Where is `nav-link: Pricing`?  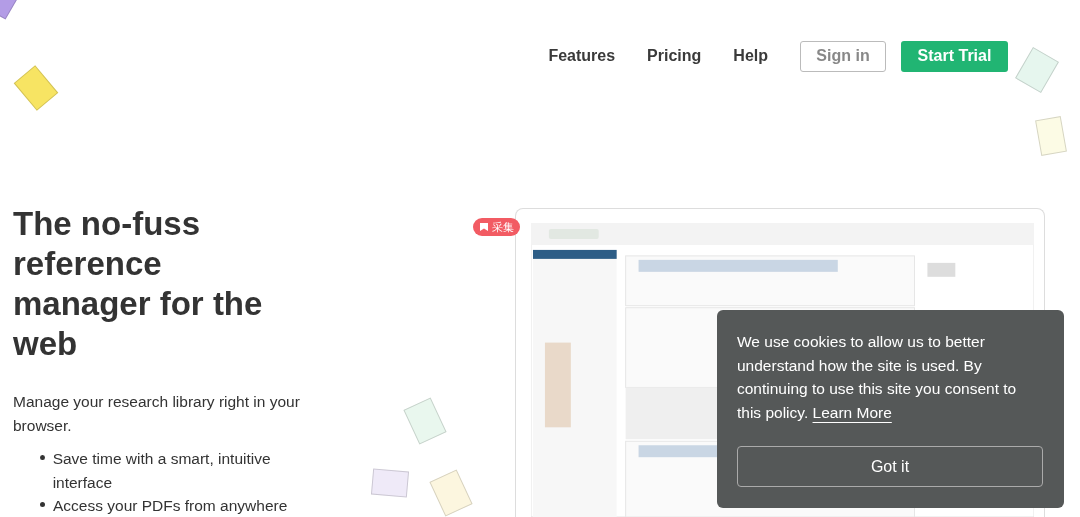
nav-link: Pricing is located at coordinates (674, 56).